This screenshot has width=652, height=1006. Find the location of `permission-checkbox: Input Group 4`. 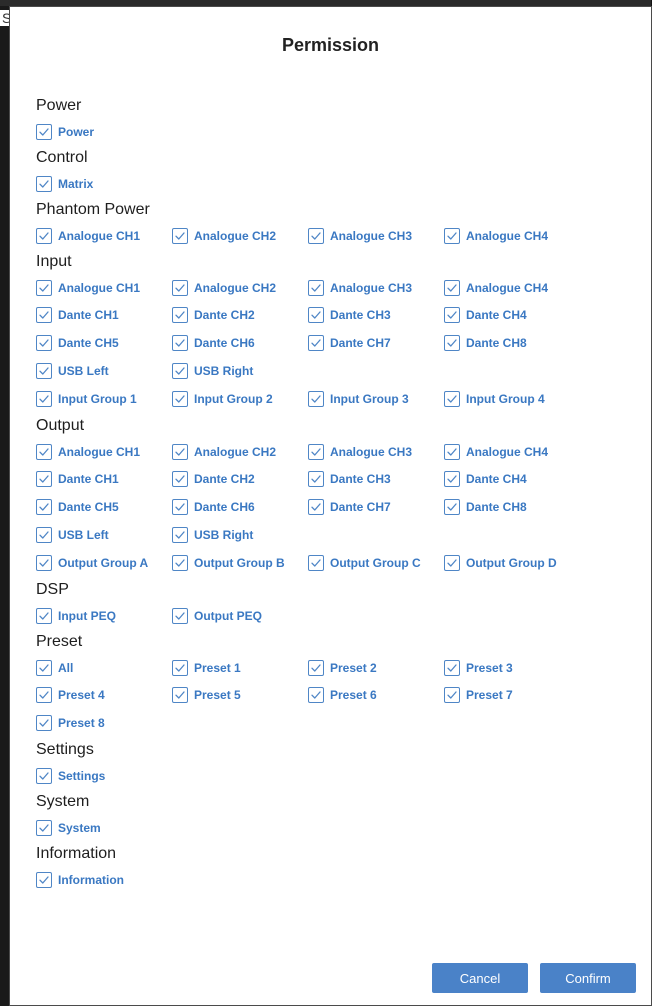

permission-checkbox: Input Group 4 is located at coordinates (512, 399).